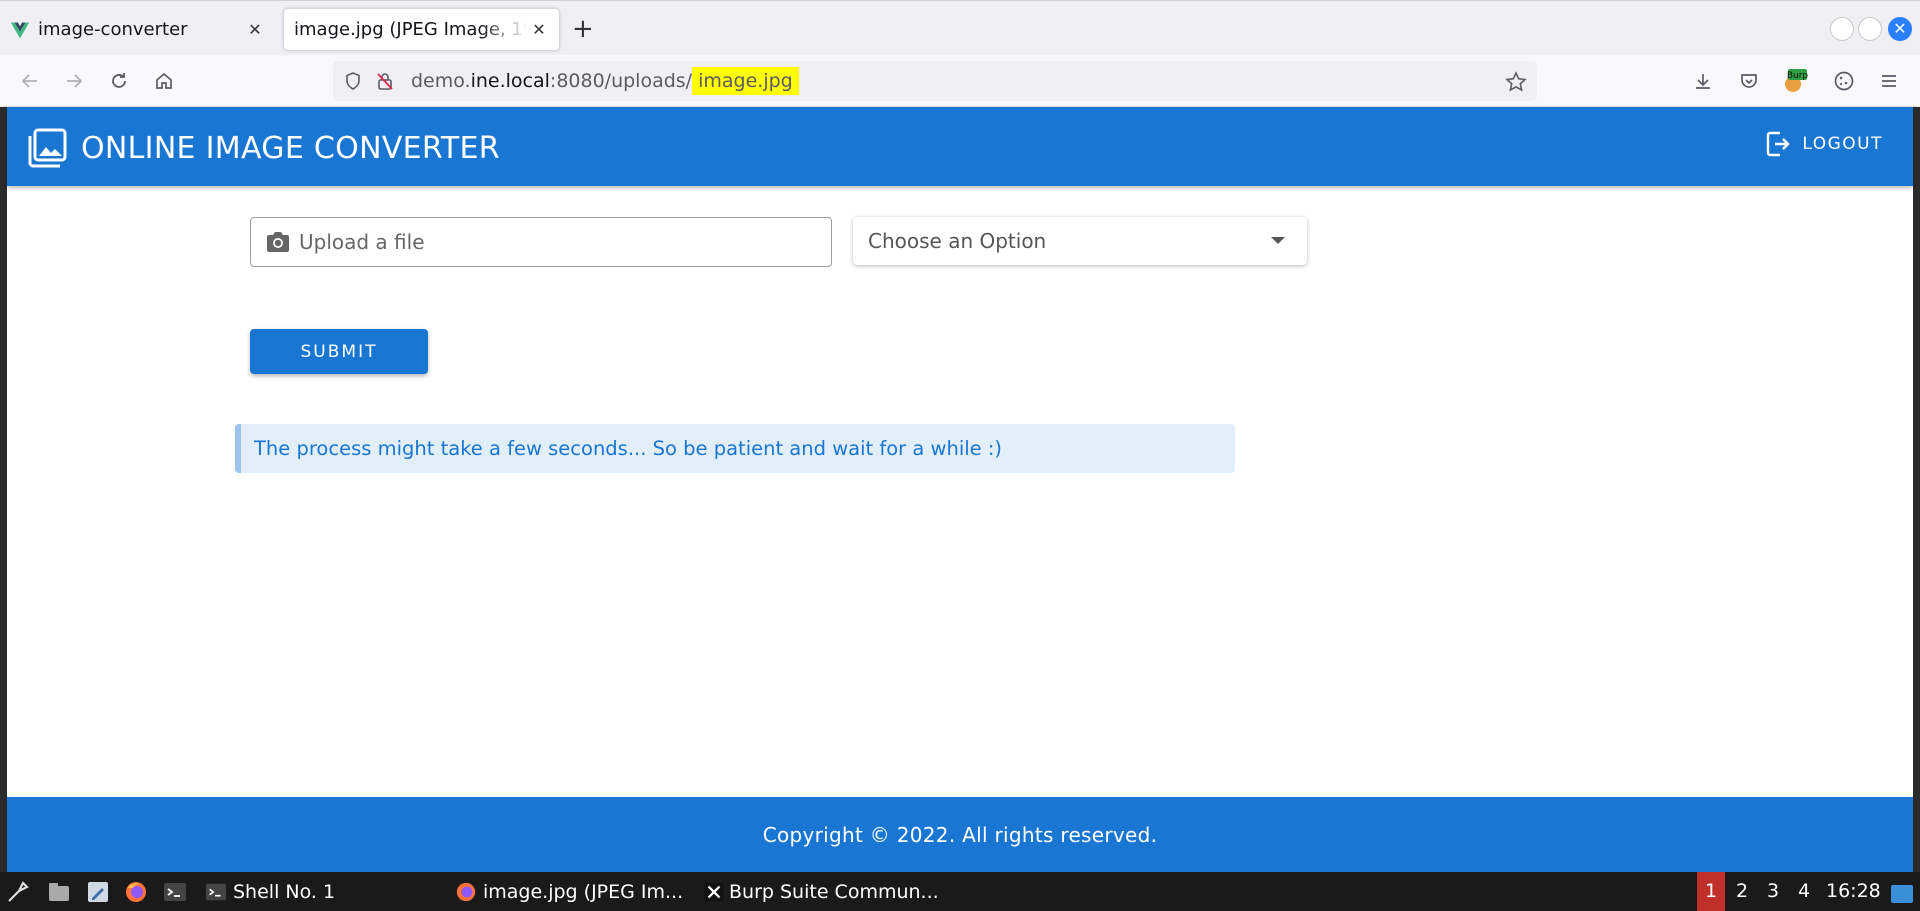 The width and height of the screenshot is (1920, 911). I want to click on burp-extension-icon: Burp, so click(1796, 80).